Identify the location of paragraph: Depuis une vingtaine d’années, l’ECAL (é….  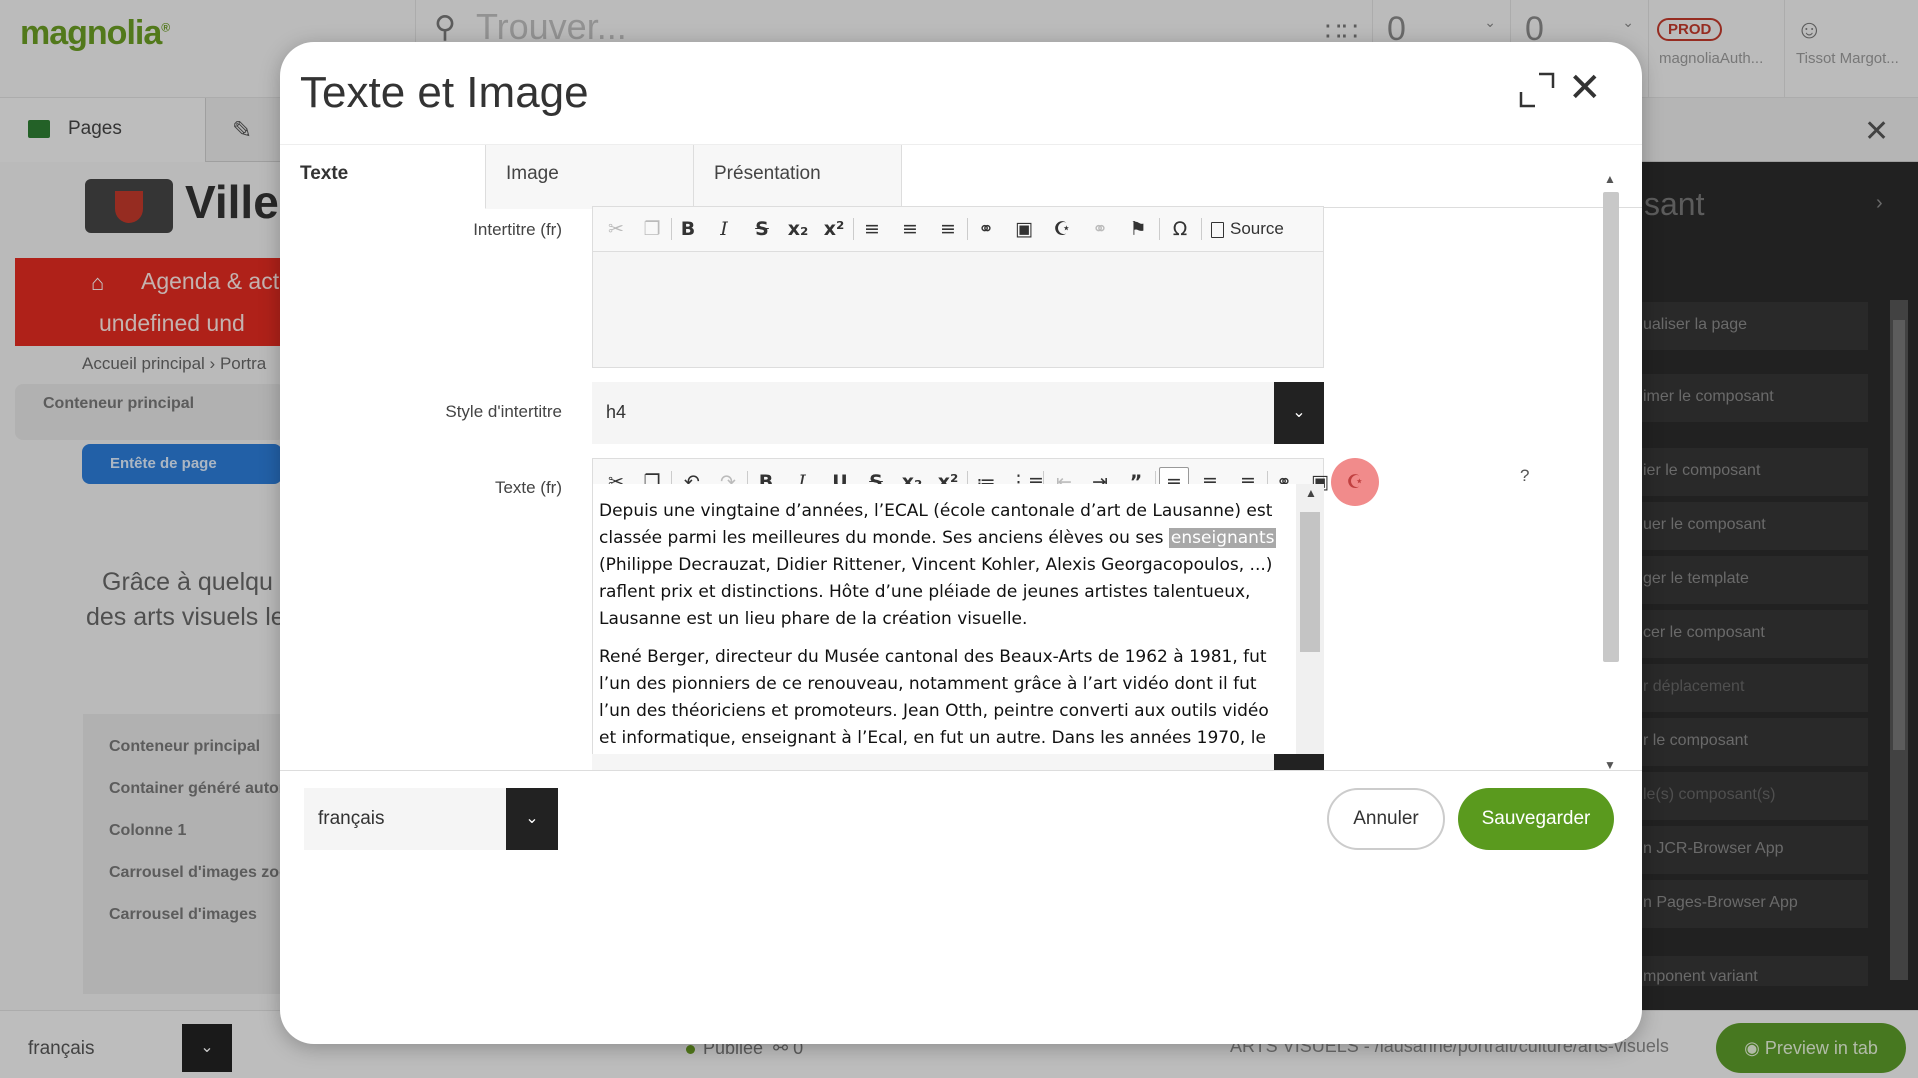
(938, 565).